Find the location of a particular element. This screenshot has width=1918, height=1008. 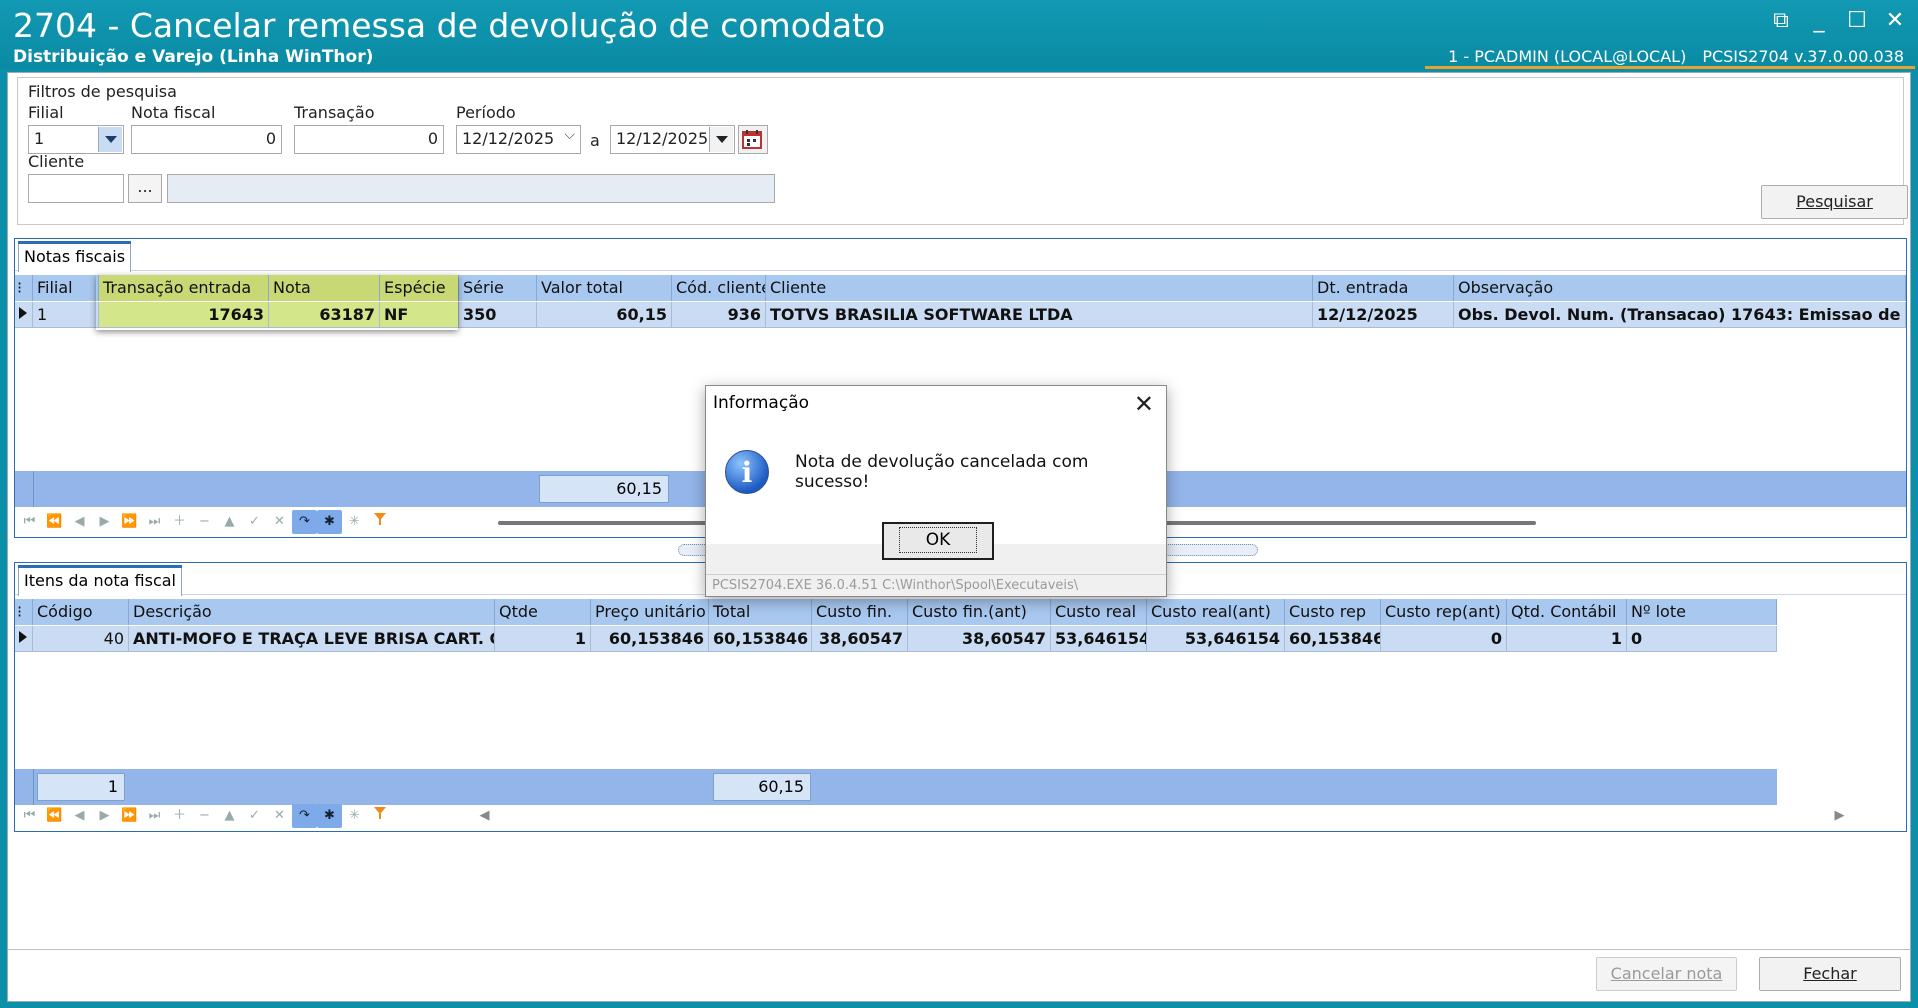

periodo-start-value: 12/12/2025 is located at coordinates (508, 138).